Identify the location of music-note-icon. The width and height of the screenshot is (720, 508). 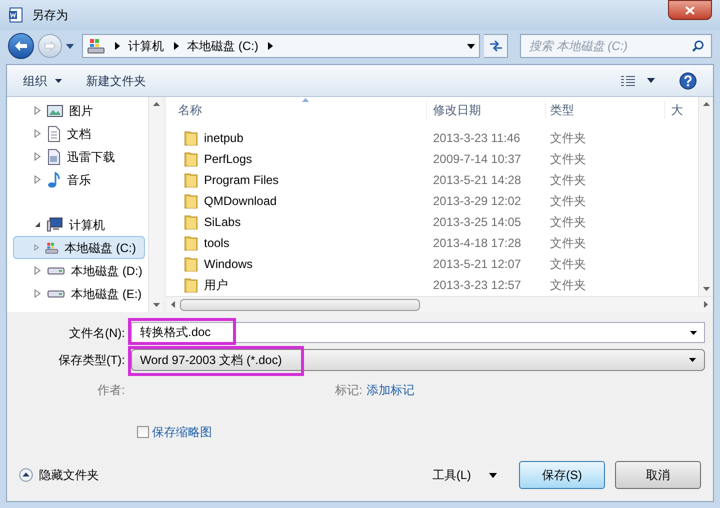
(54, 180).